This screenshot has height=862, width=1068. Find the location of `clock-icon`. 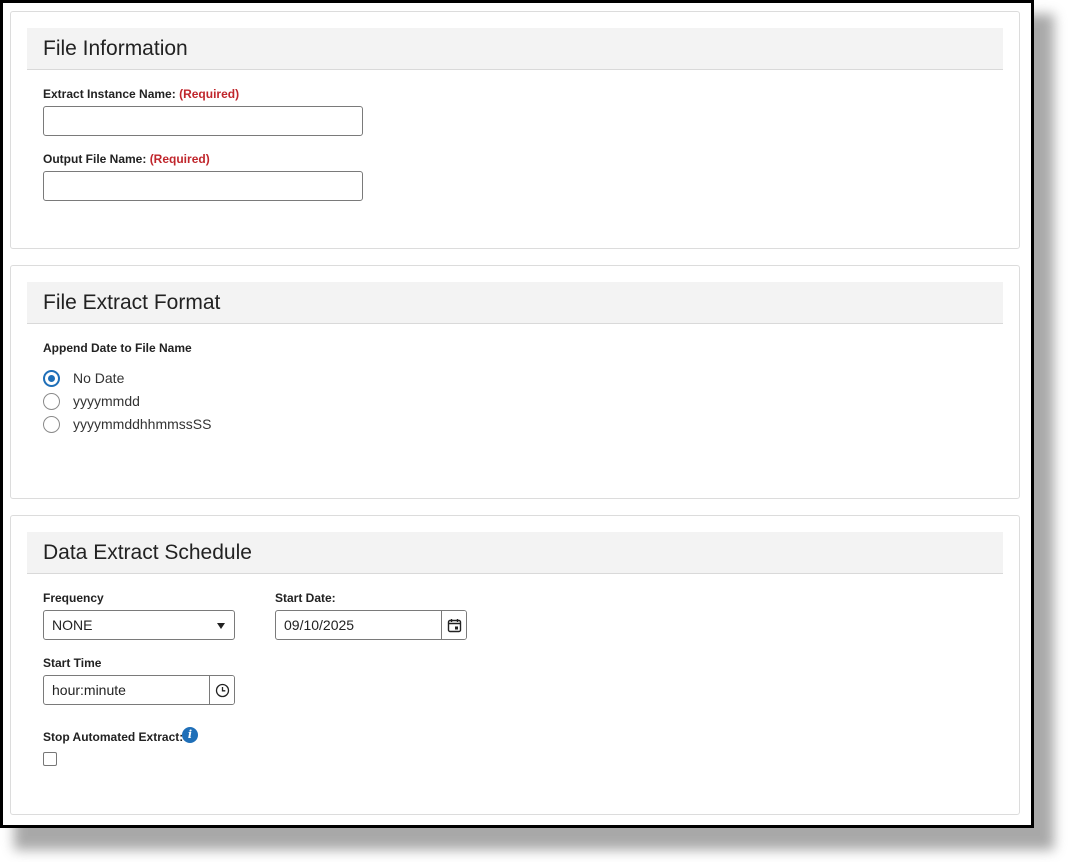

clock-icon is located at coordinates (222, 690).